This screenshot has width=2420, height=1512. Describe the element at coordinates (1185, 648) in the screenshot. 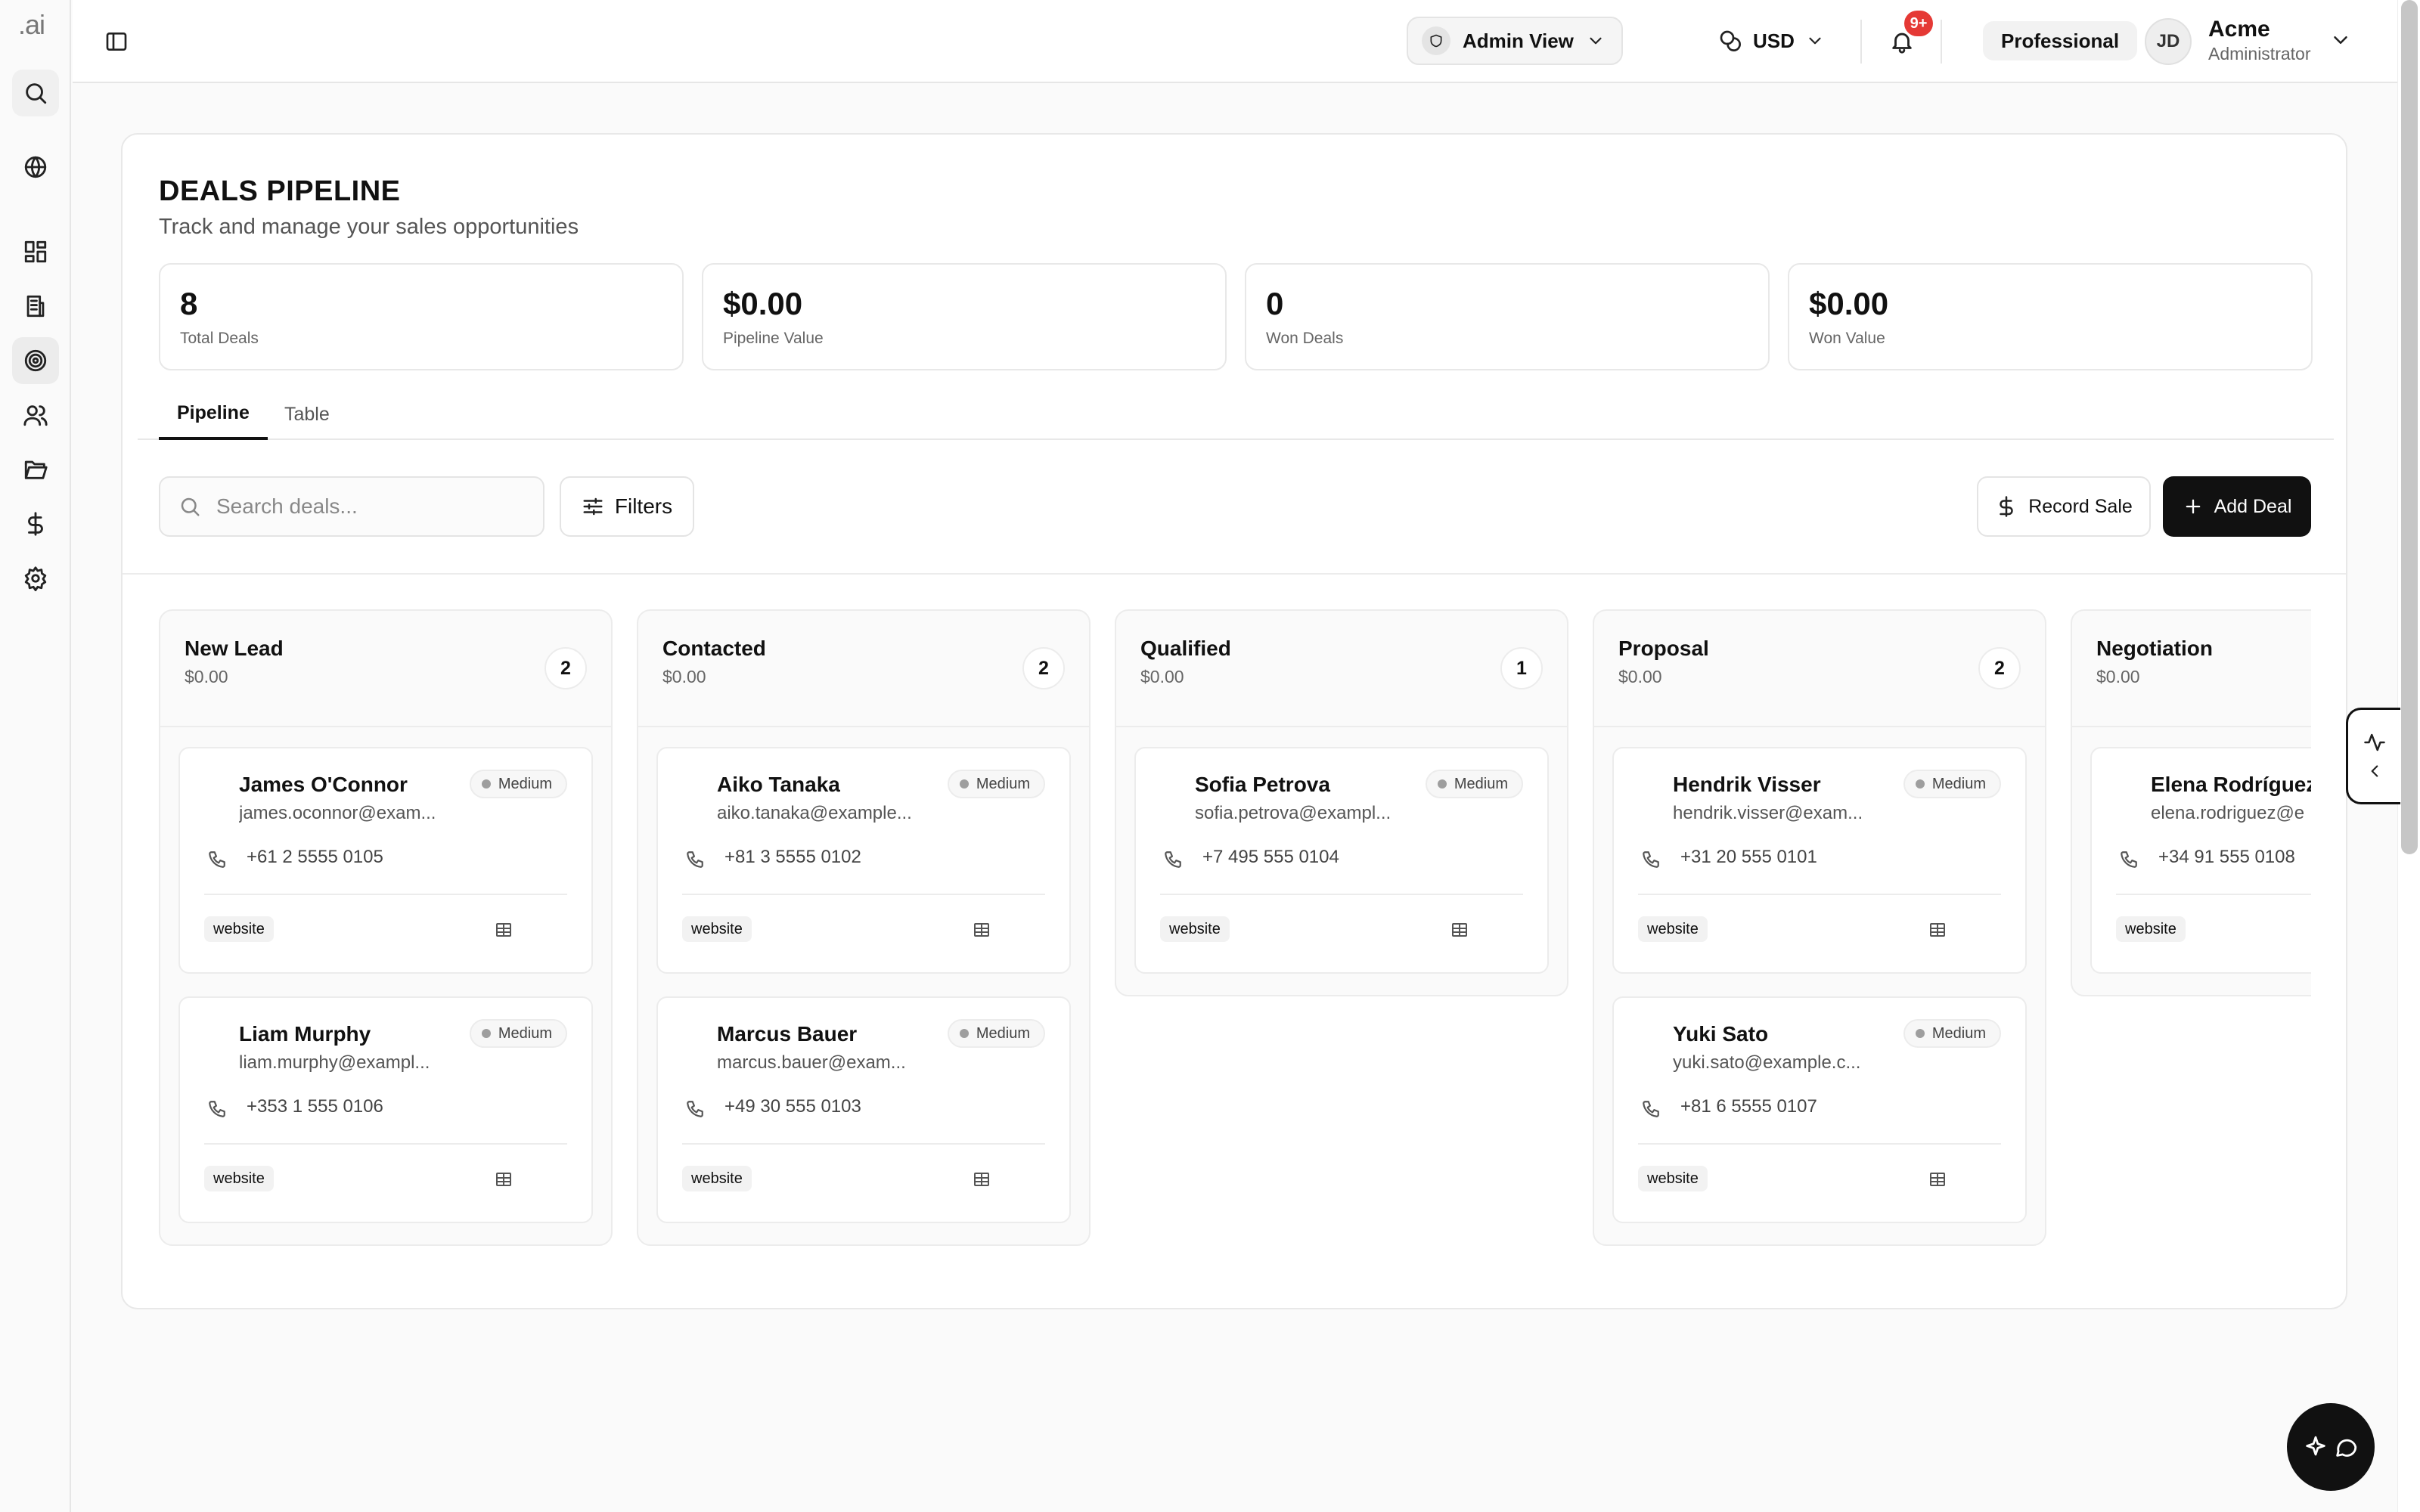

I see `column-title: Qualified` at that location.